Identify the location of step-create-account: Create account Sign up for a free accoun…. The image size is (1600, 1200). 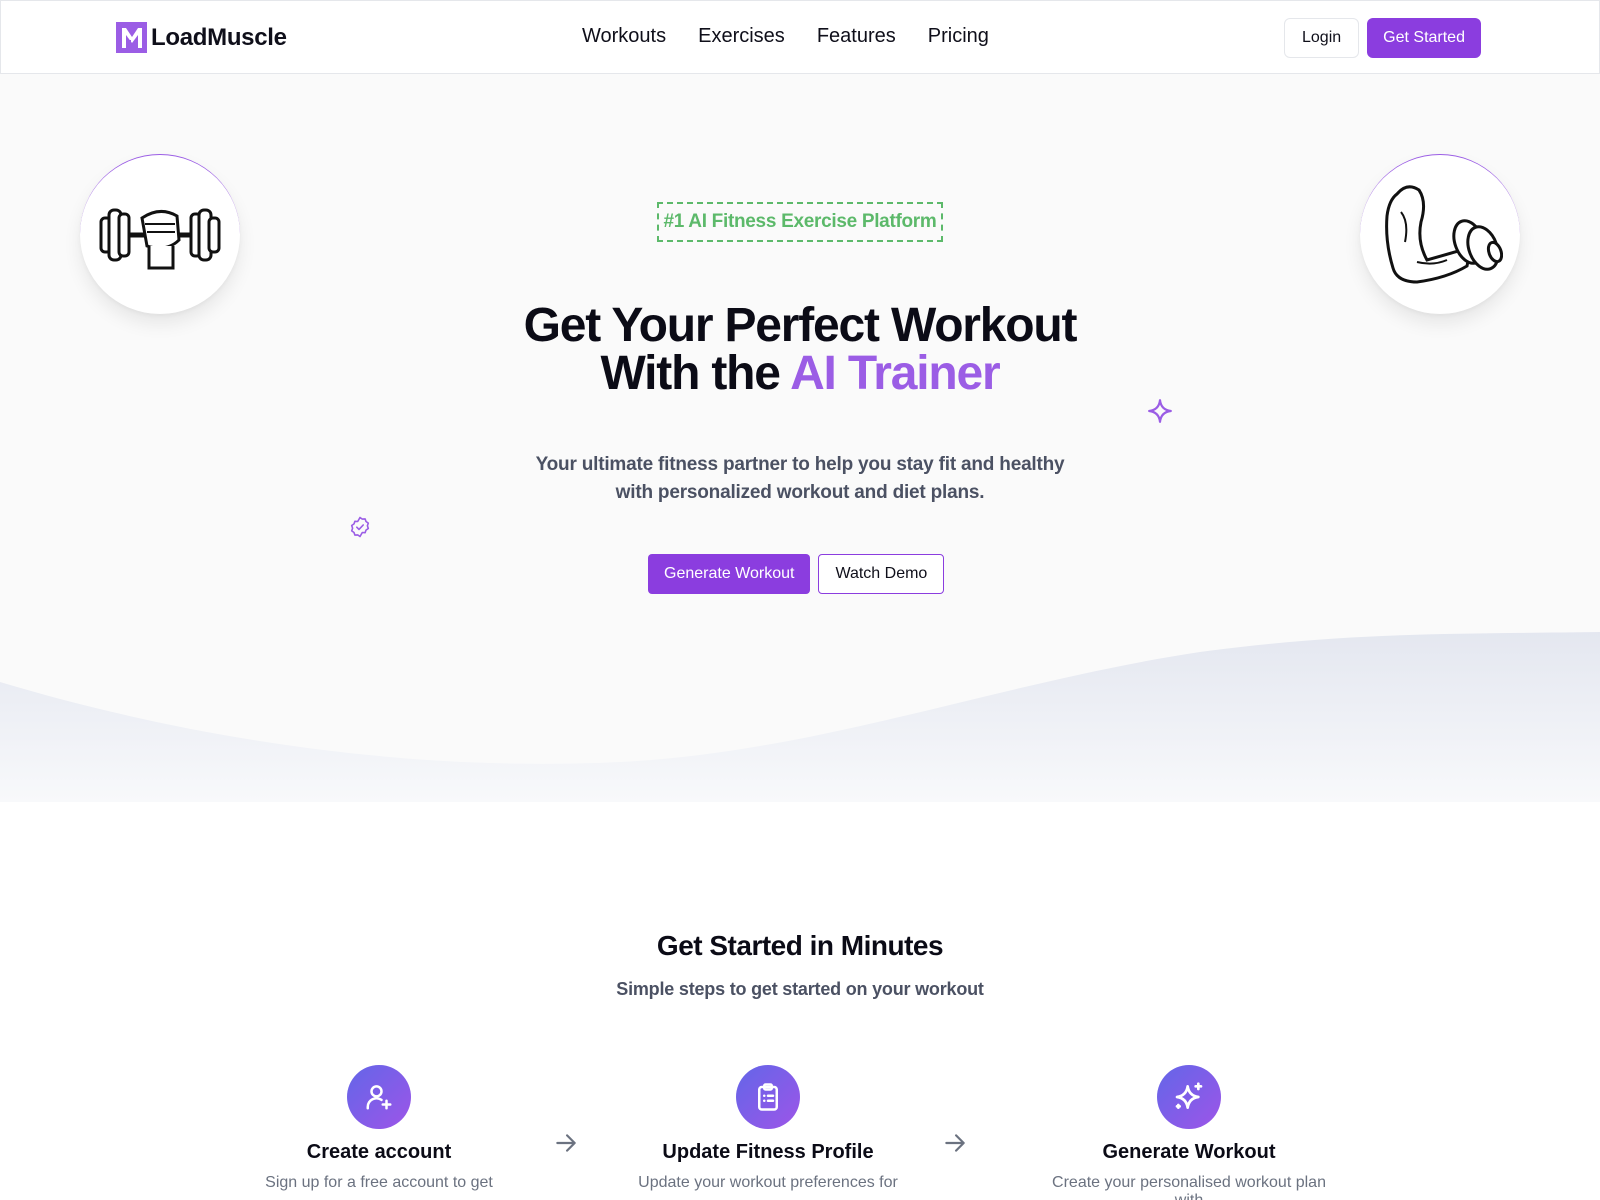
(379, 1128).